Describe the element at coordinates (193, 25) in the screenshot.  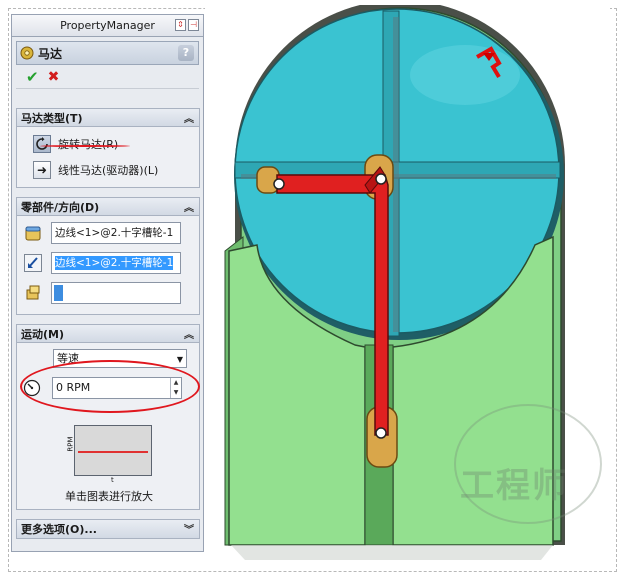
I see `pin-icon: ⊣` at that location.